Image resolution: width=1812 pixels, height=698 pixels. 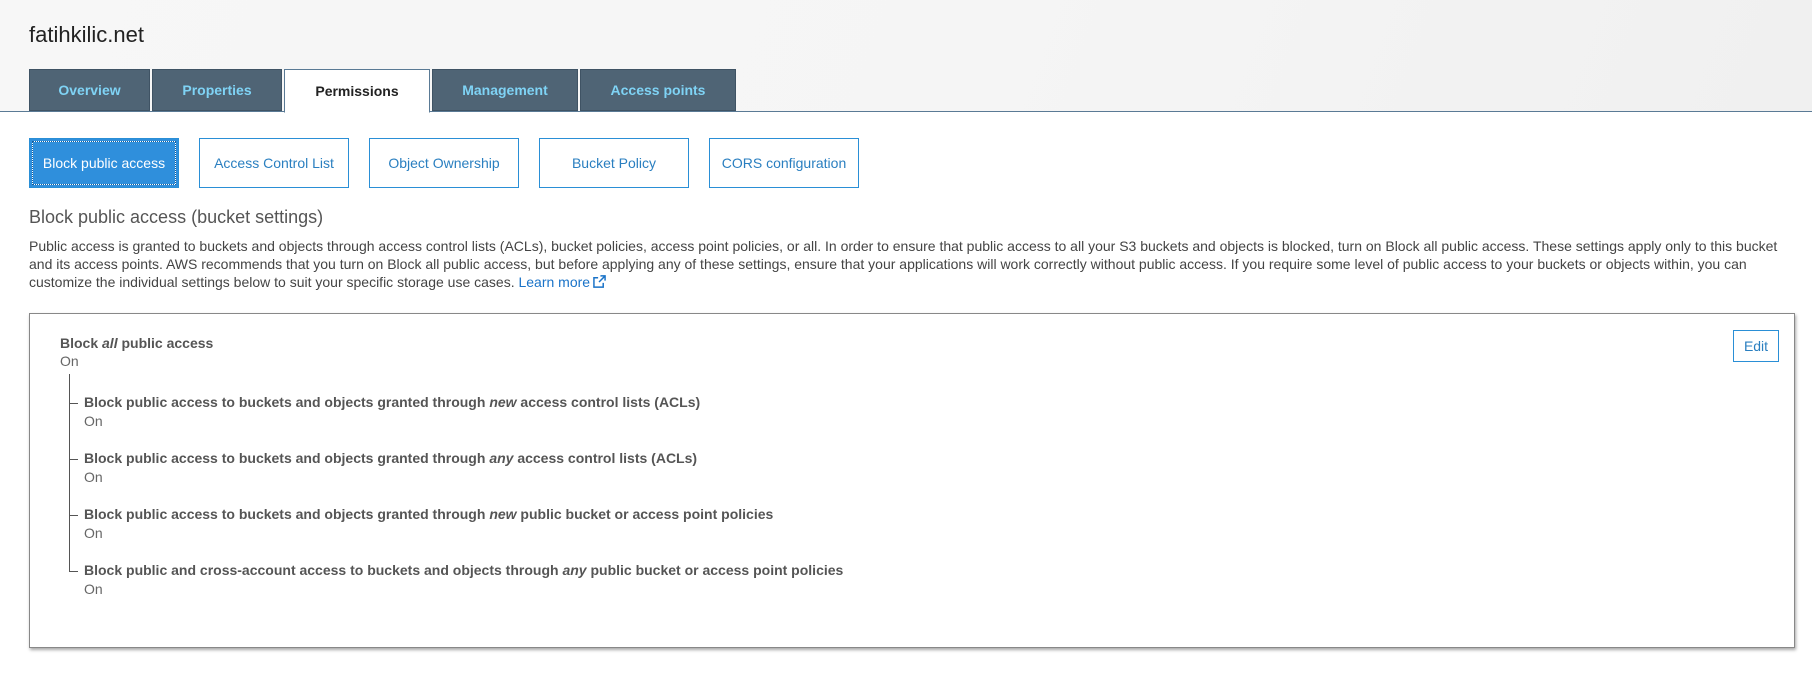 I want to click on label-part: public access, so click(x=165, y=343).